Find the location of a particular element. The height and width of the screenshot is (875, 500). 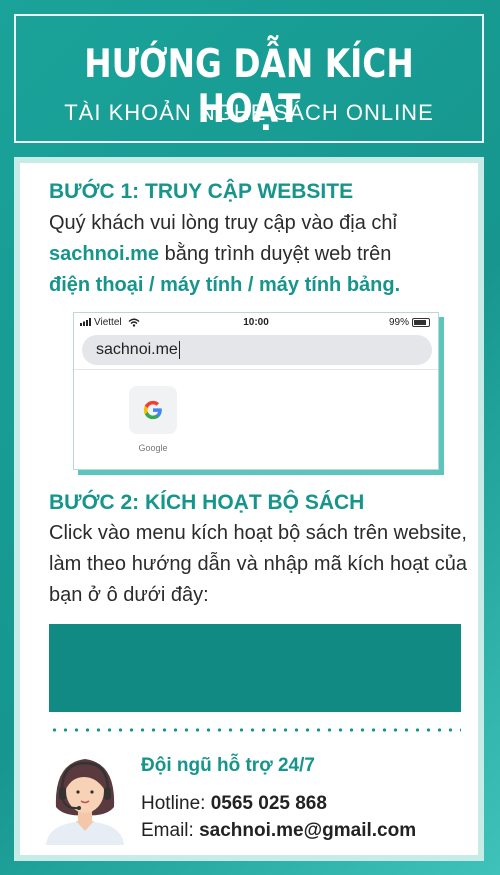

site-link: sachnoi.me is located at coordinates (104, 254).